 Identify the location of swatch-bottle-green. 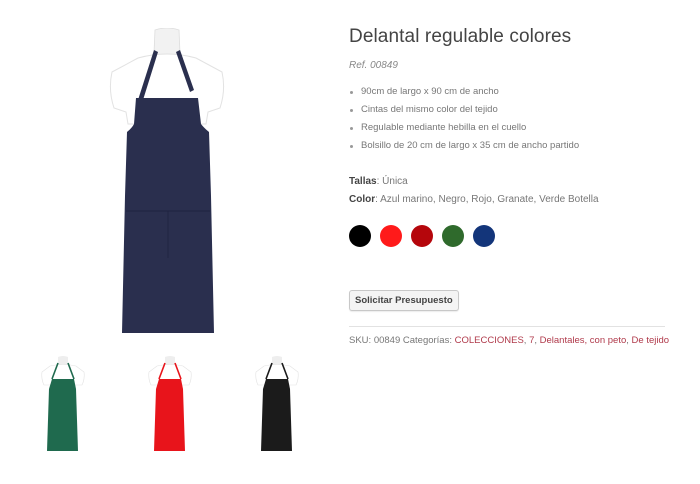
(453, 236).